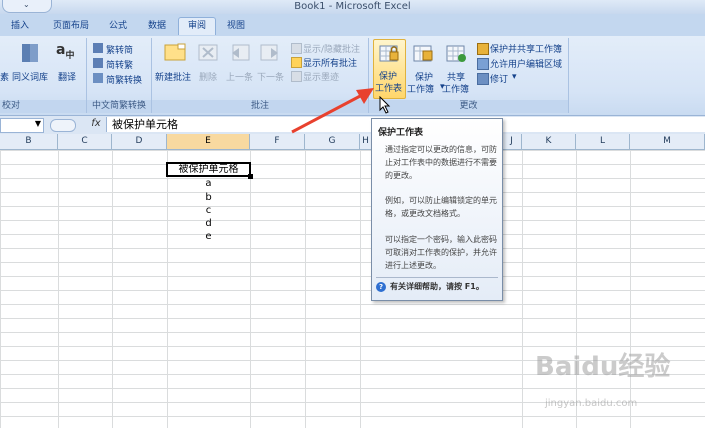 The image size is (705, 428). Describe the element at coordinates (30, 53) in the screenshot. I see `thesaurus-icon` at that location.